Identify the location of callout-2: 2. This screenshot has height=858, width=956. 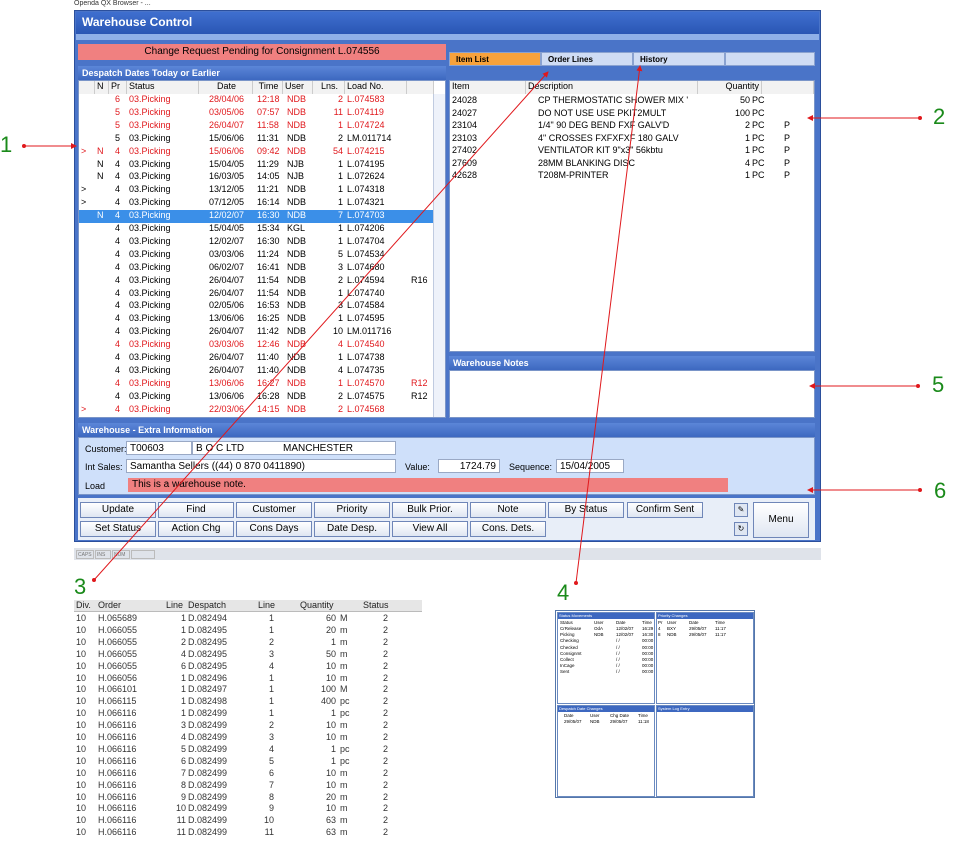
(939, 116).